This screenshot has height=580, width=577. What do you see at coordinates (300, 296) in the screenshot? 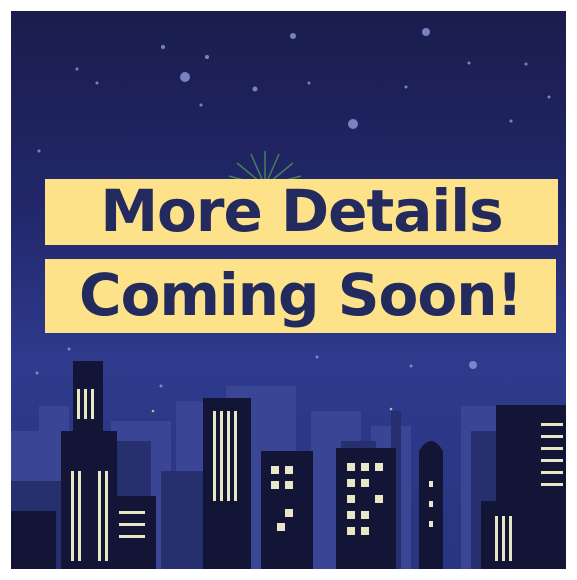
I see `headline-line-2: Coming Soon!` at bounding box center [300, 296].